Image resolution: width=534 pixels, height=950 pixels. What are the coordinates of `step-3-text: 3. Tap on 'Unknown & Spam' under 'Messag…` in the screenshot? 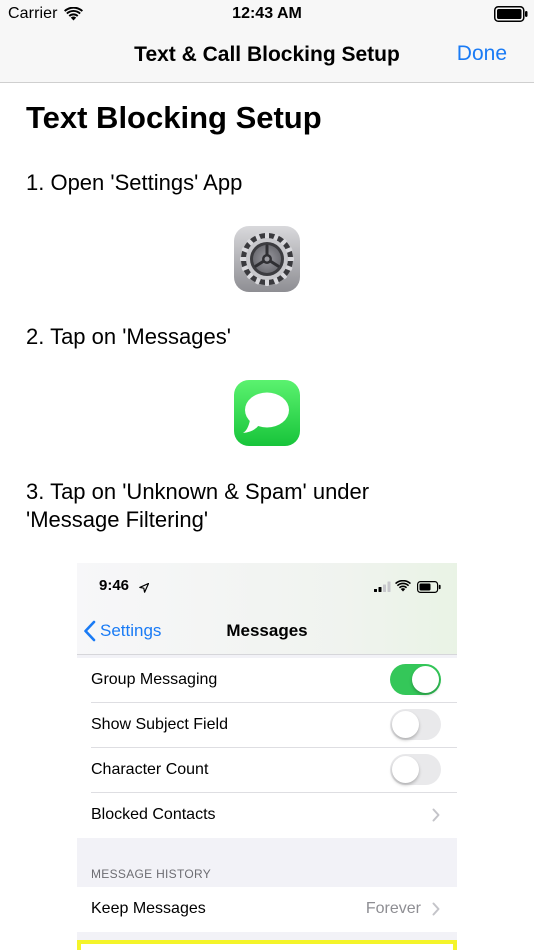 It's located at (198, 505).